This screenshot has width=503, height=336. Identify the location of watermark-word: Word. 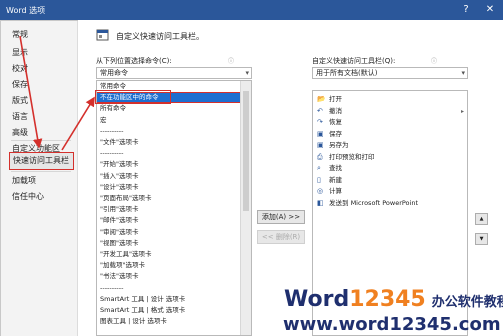
(317, 299).